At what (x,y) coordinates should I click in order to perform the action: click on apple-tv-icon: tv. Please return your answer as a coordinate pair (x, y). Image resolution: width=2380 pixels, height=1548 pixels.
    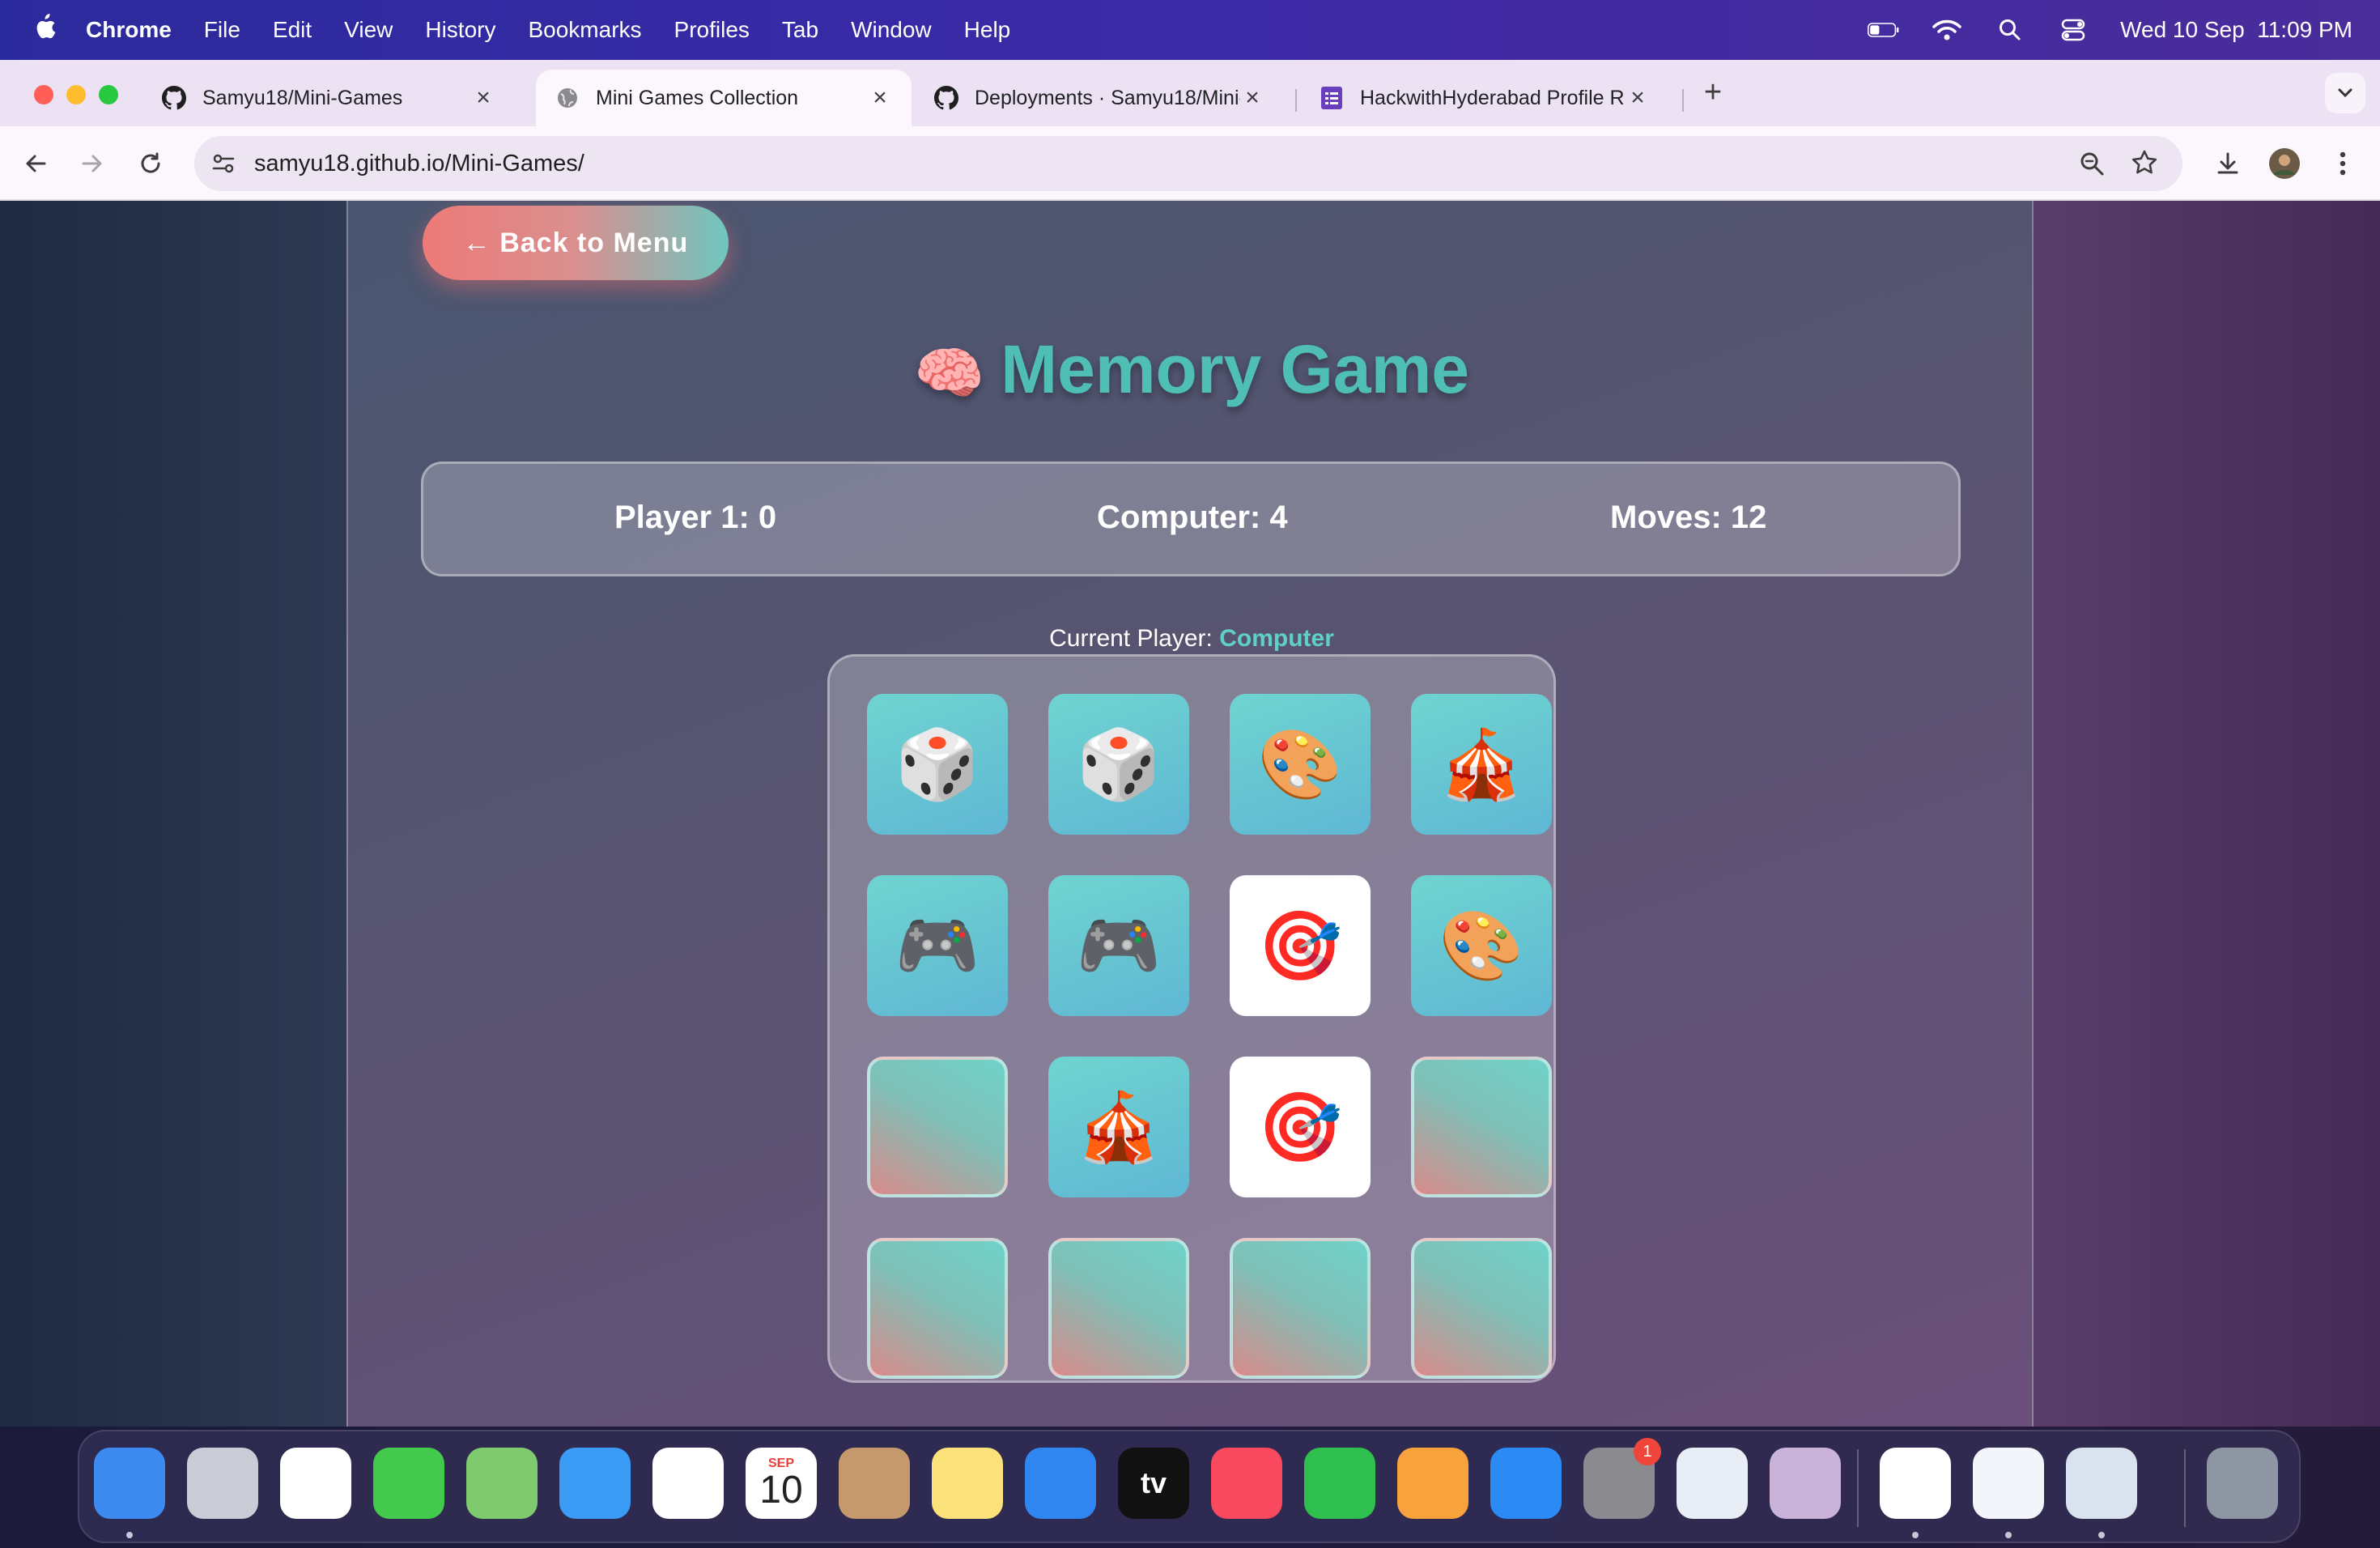
    Looking at the image, I should click on (1153, 1484).